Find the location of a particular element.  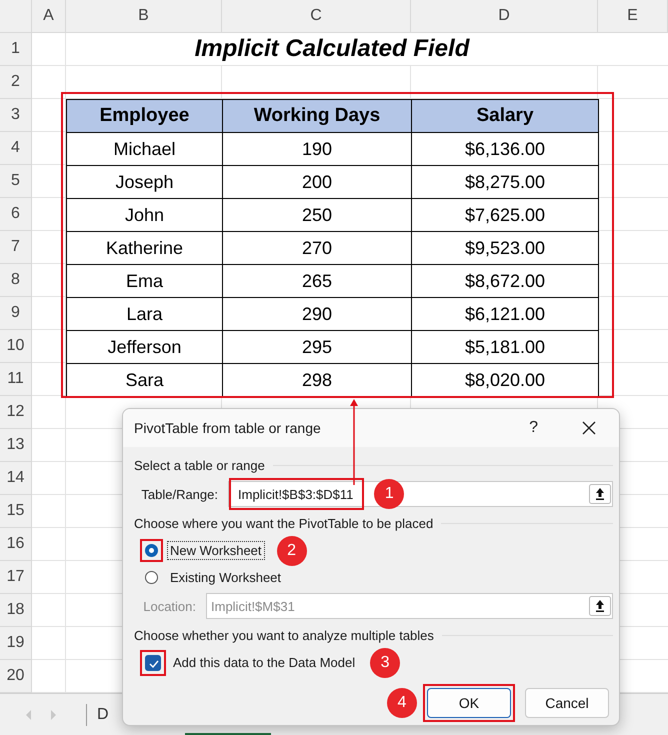

step-callout: 3 is located at coordinates (385, 663).